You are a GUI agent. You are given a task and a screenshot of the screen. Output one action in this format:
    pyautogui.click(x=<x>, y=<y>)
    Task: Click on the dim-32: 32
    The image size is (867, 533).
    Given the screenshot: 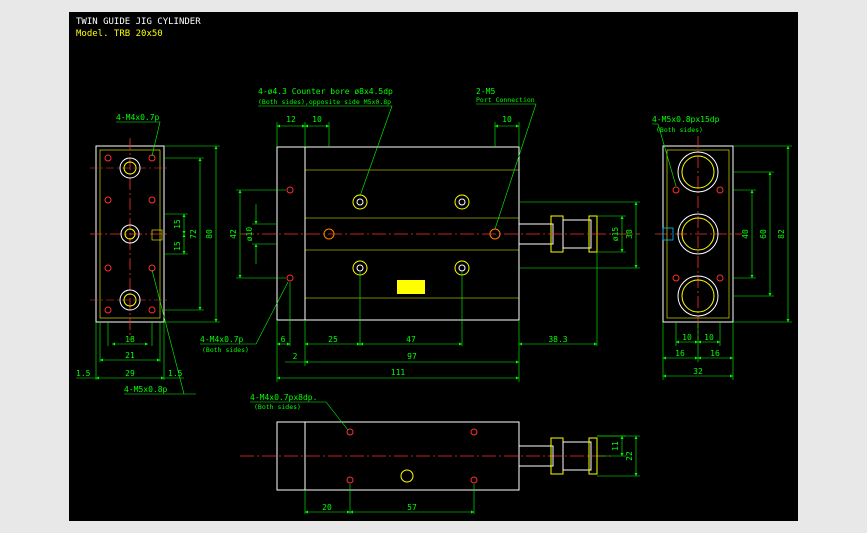 What is the action you would take?
    pyautogui.click(x=698, y=371)
    